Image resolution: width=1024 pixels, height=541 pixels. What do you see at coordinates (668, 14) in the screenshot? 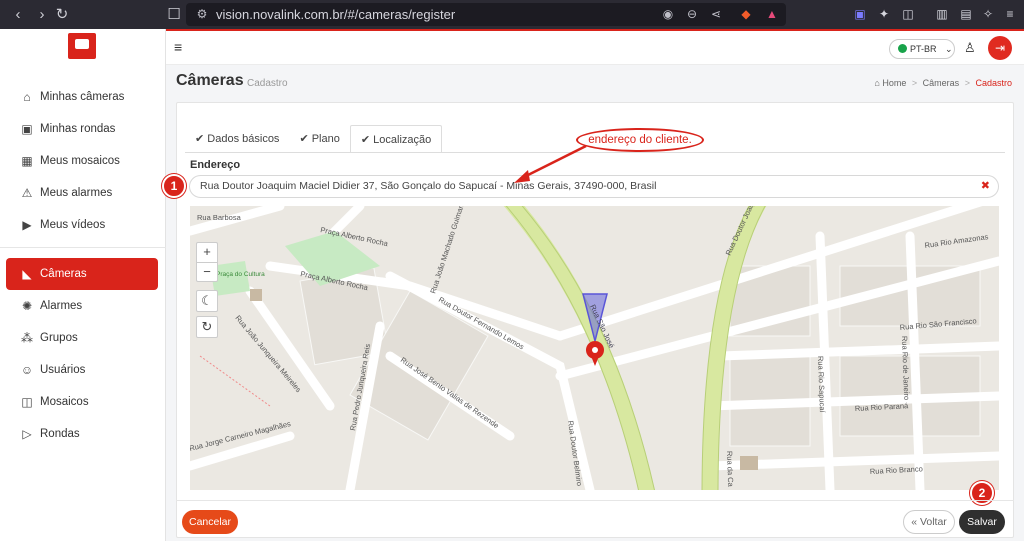
I see `location-icon: ◉` at bounding box center [668, 14].